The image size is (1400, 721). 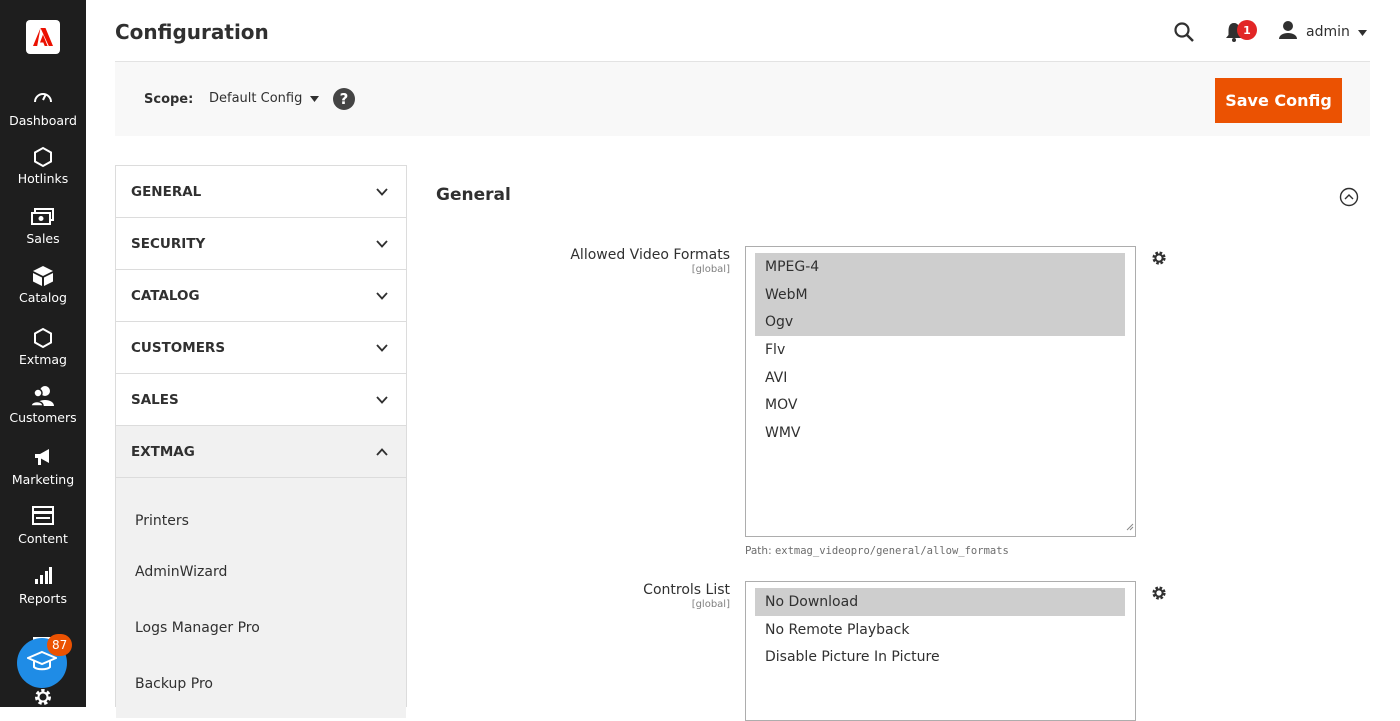 What do you see at coordinates (43, 458) in the screenshot?
I see `megaphone-icon` at bounding box center [43, 458].